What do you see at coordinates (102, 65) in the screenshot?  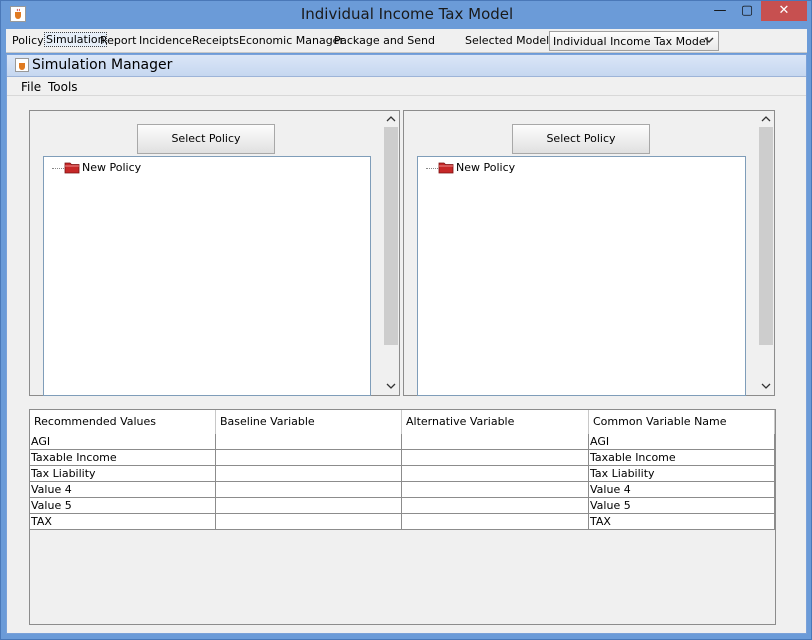 I see `frame-title: Simulation Manager` at bounding box center [102, 65].